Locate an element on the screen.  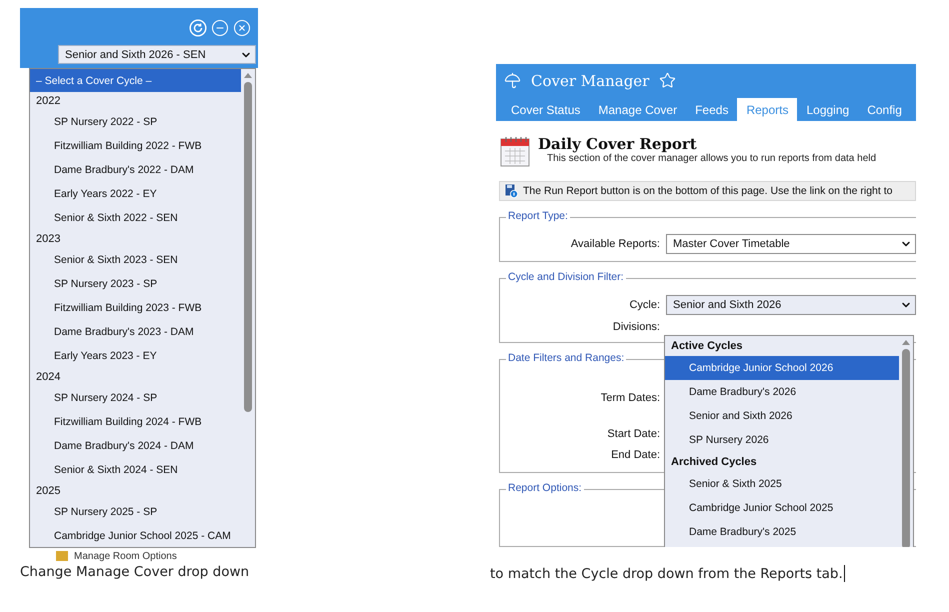
group-label: Archived Cycles is located at coordinates (714, 462).